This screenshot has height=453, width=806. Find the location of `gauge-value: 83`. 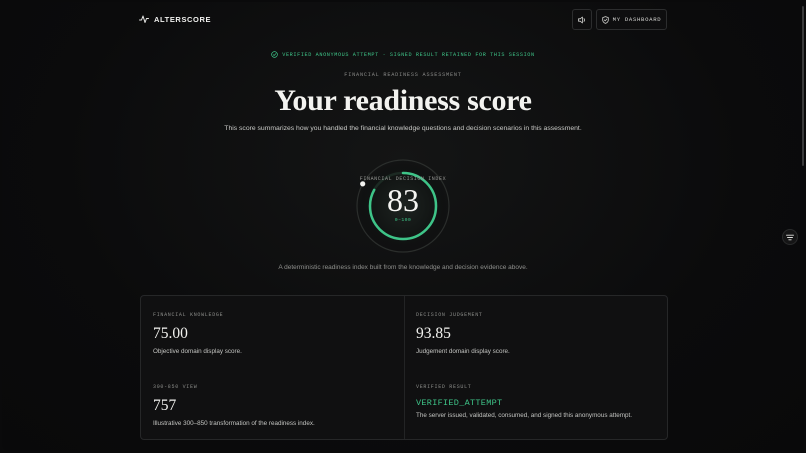

gauge-value: 83 is located at coordinates (403, 200).